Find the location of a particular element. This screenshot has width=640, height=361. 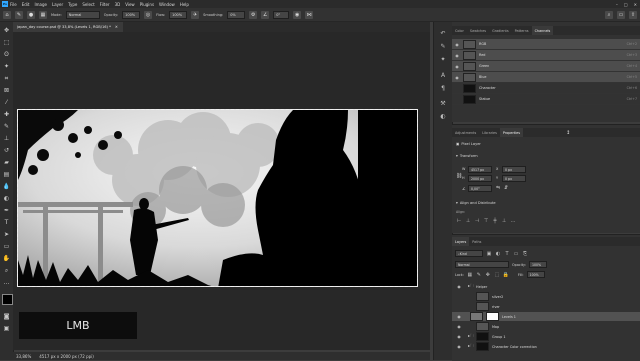

lock-artboard-icon: ⬚ is located at coordinates (497, 275).